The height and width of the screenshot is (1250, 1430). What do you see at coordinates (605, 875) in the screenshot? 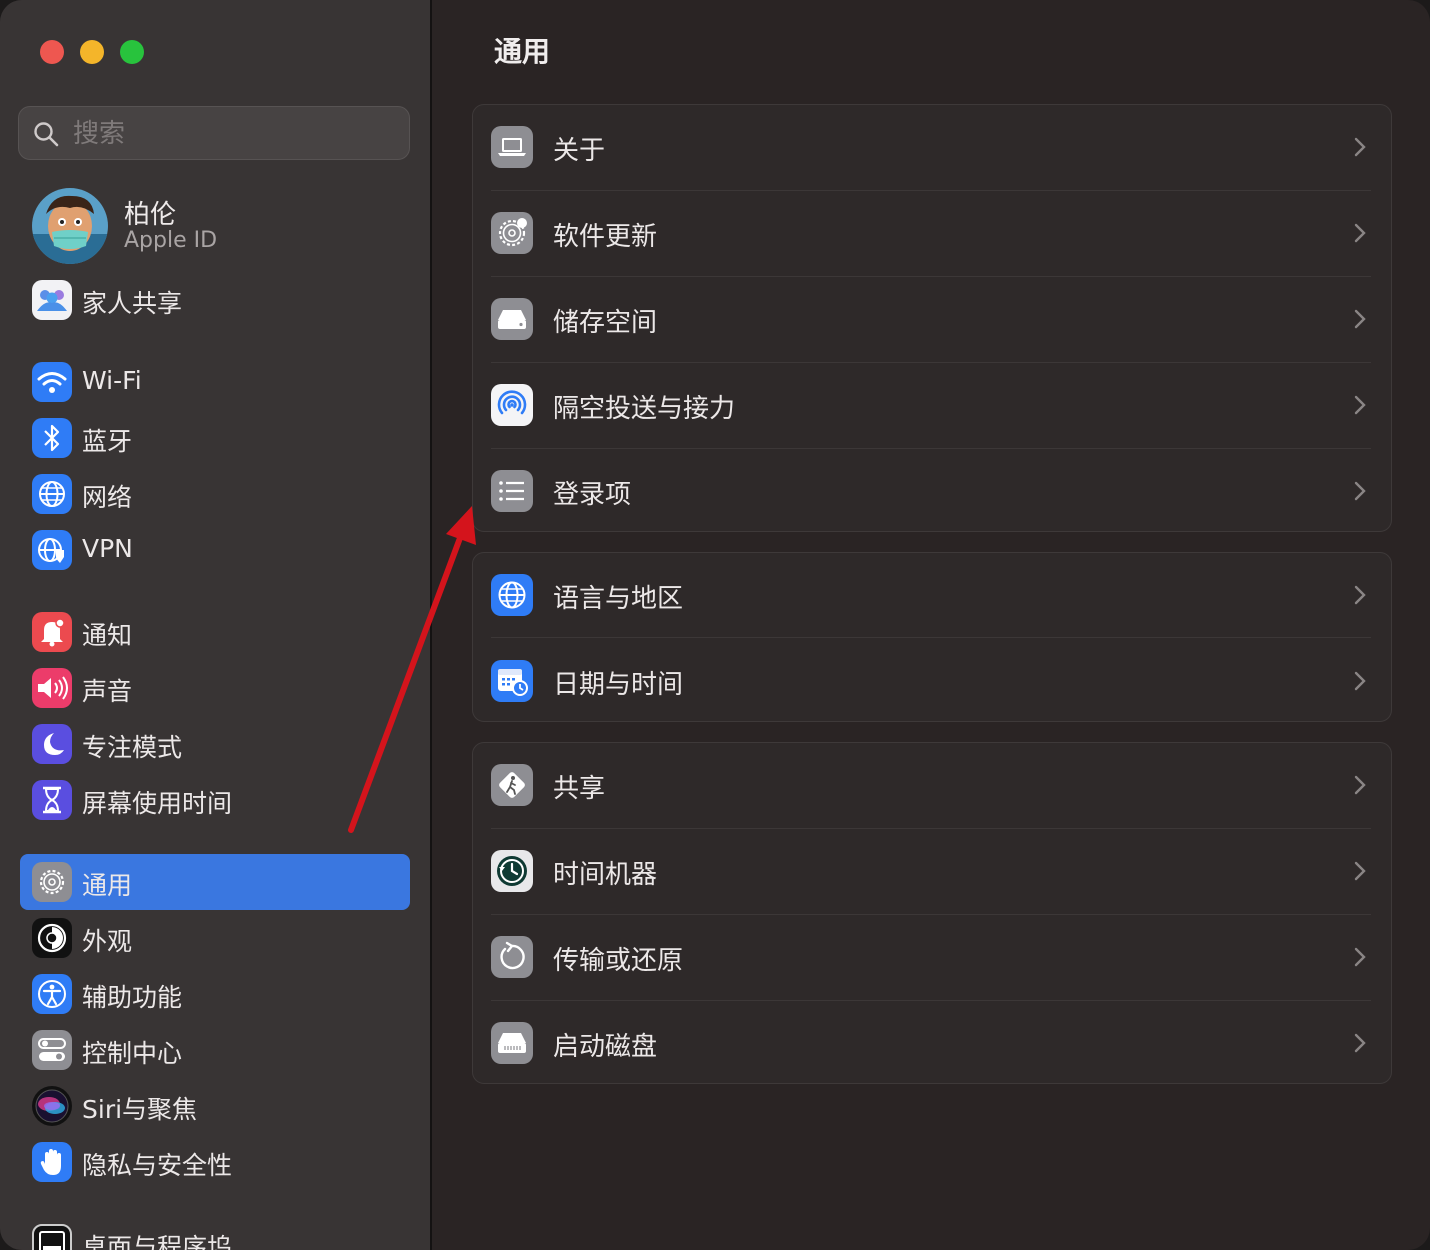
I see `row-label: 时间机器` at bounding box center [605, 875].